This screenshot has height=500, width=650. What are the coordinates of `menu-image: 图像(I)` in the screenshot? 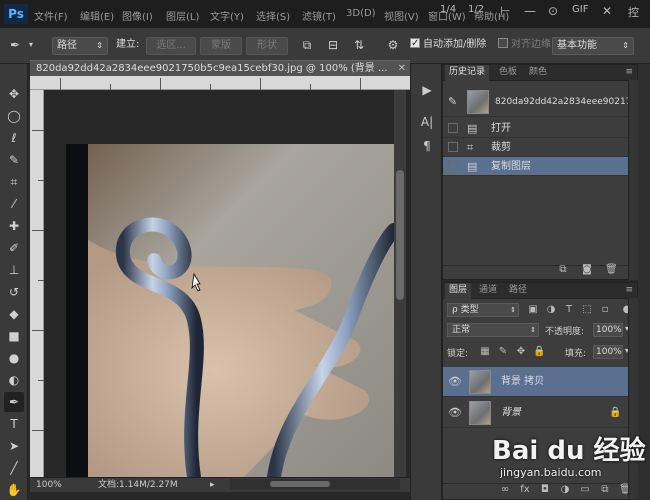 It's located at (137, 15).